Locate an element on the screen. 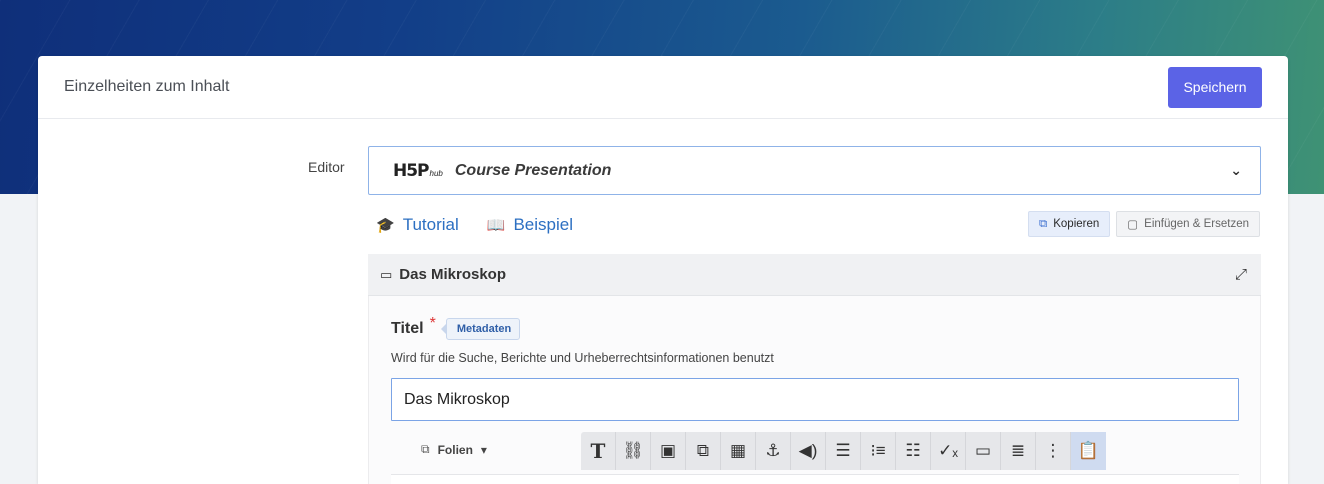 The width and height of the screenshot is (1324, 484). clipboard-icon: ▢ is located at coordinates (1133, 225).